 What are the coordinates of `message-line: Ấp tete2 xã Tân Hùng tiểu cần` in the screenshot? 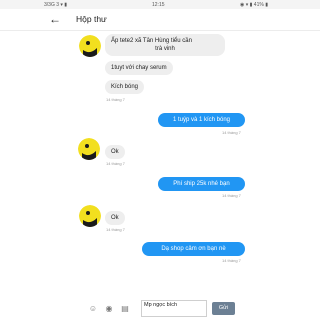 It's located at (151, 41).